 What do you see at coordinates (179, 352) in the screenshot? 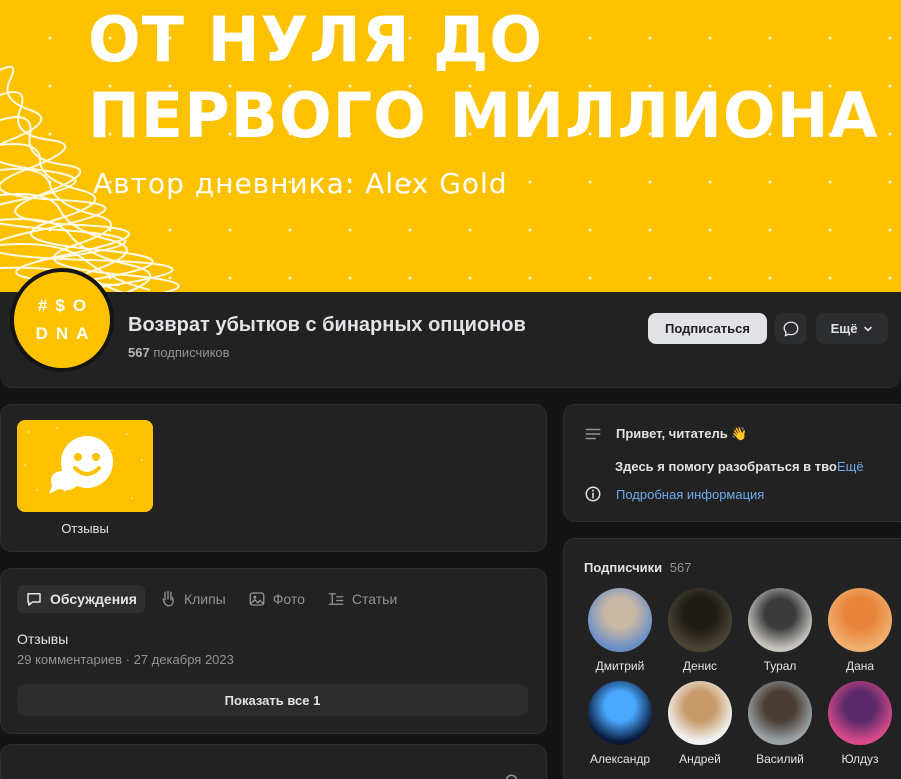
I see `subscriber-count: 567 подписчиков` at bounding box center [179, 352].